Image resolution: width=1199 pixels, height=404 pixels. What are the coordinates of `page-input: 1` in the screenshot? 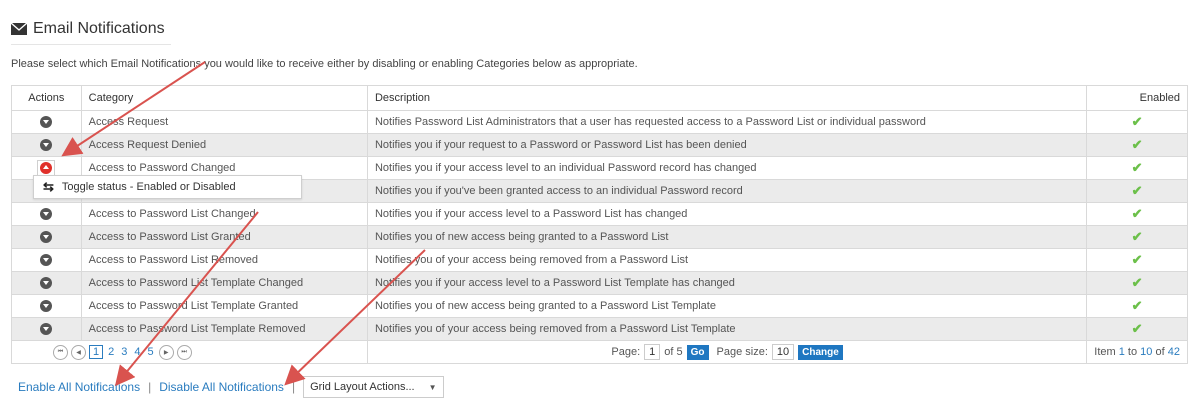 It's located at (652, 352).